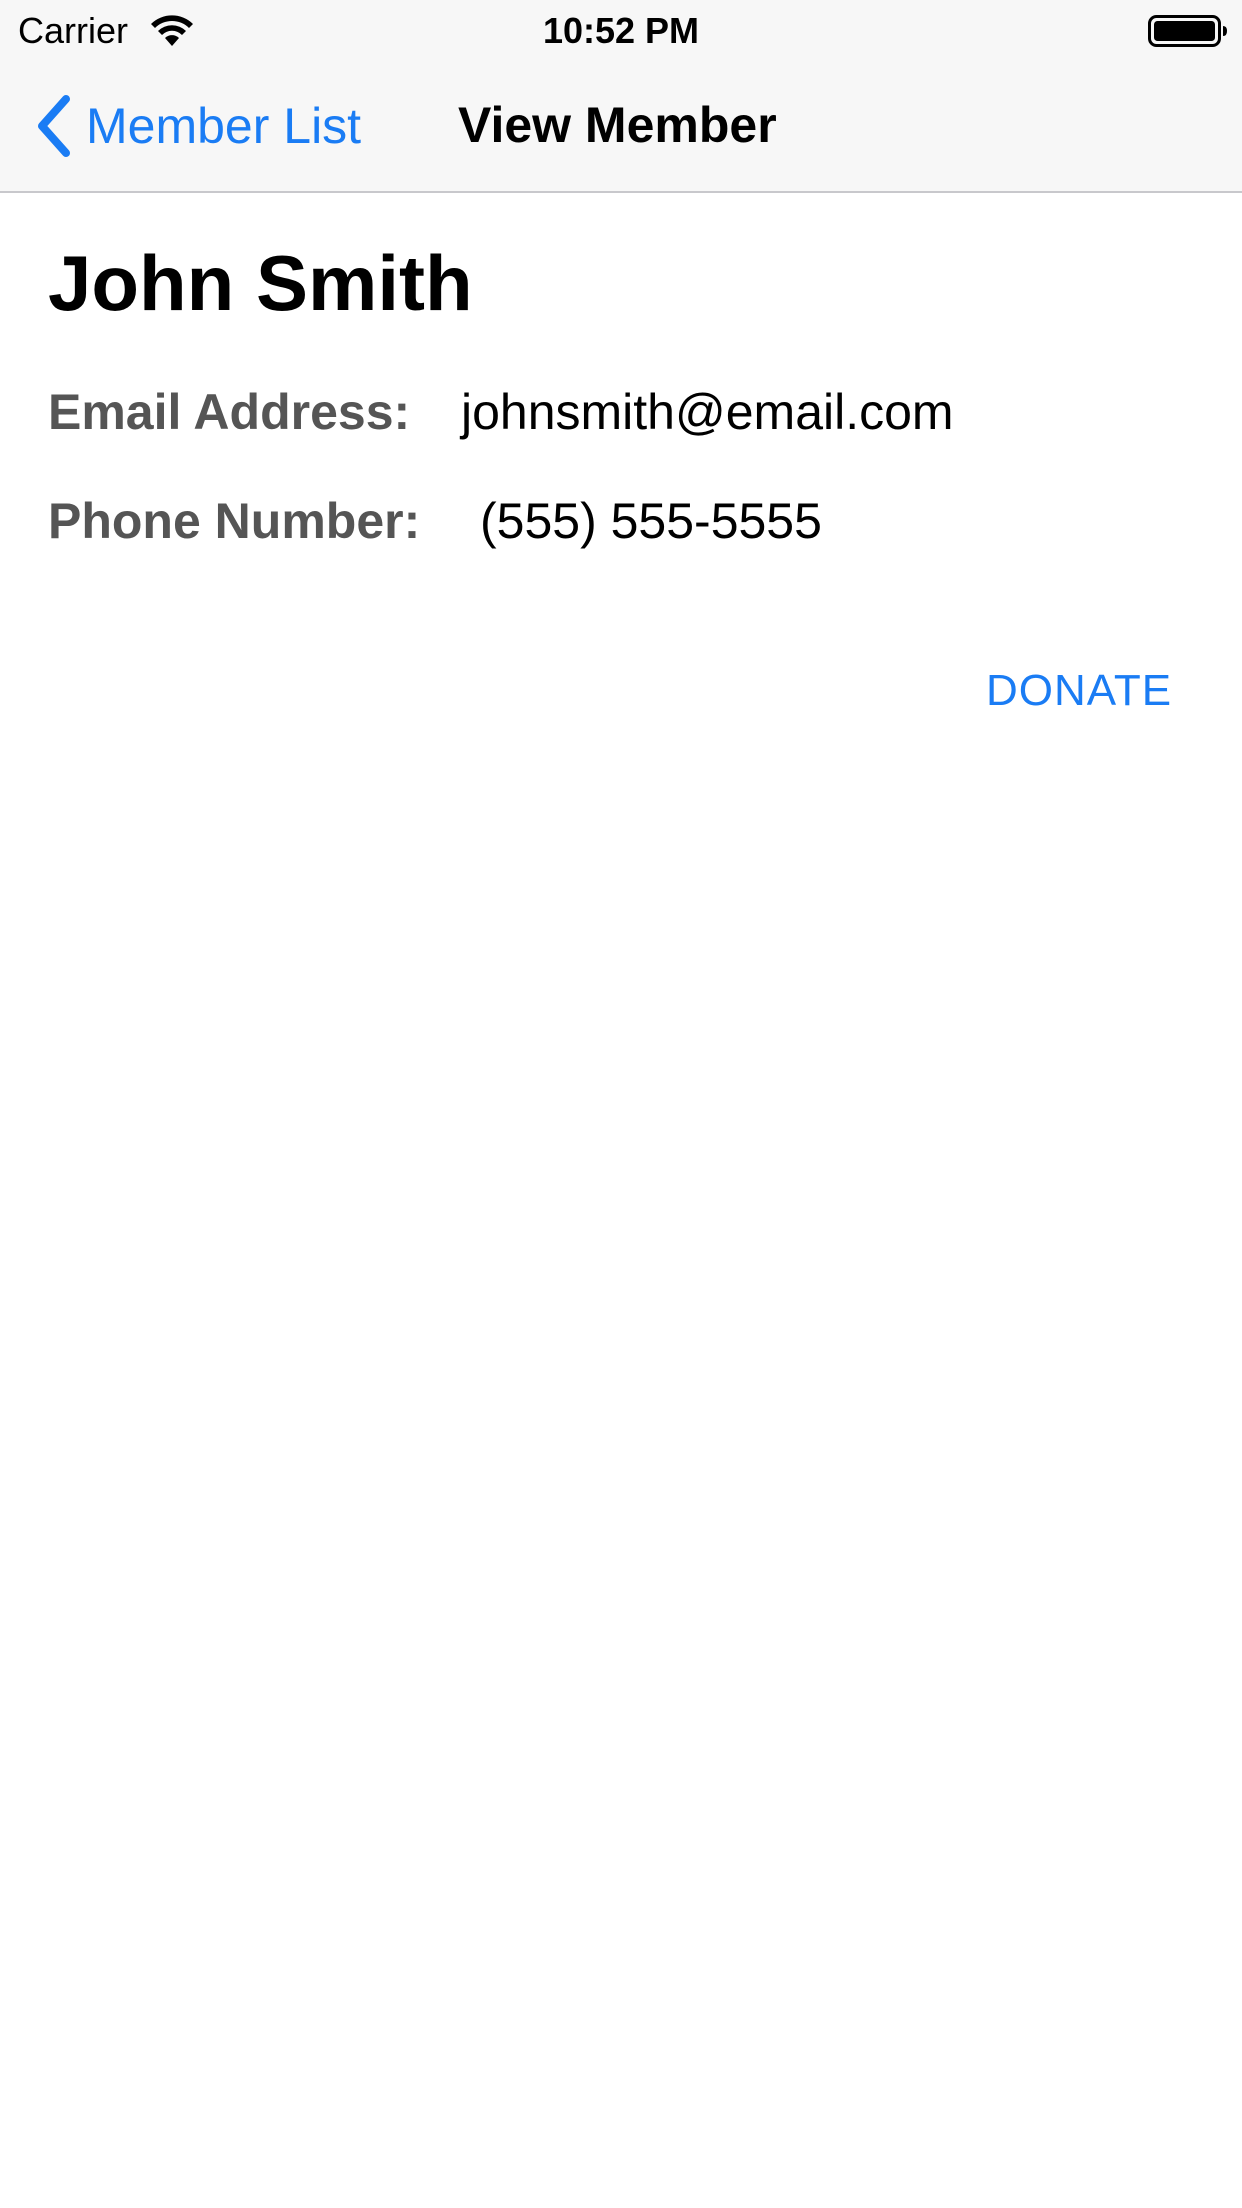  I want to click on phone-value: (555) 555-5555, so click(651, 521).